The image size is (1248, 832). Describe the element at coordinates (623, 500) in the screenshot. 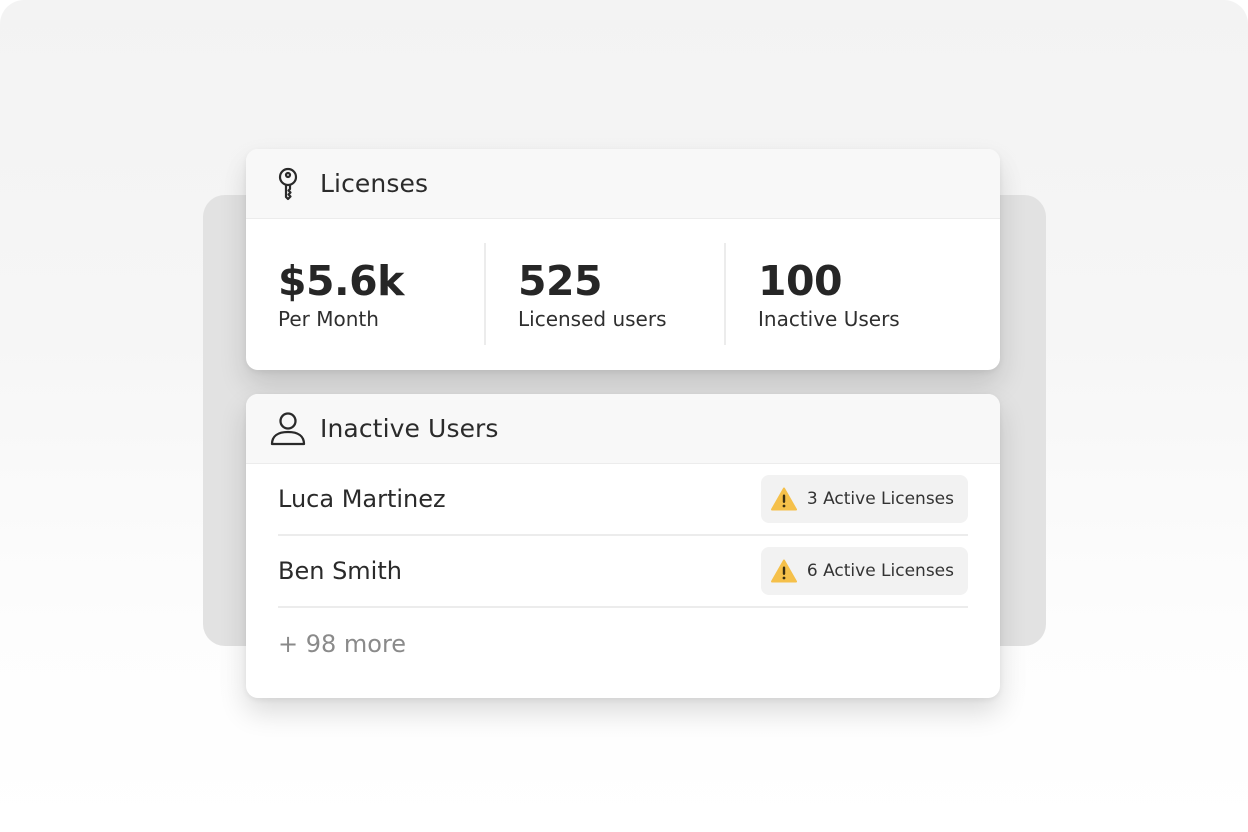

I see `list-item: Luca Martinez 3 Active Licenses` at that location.